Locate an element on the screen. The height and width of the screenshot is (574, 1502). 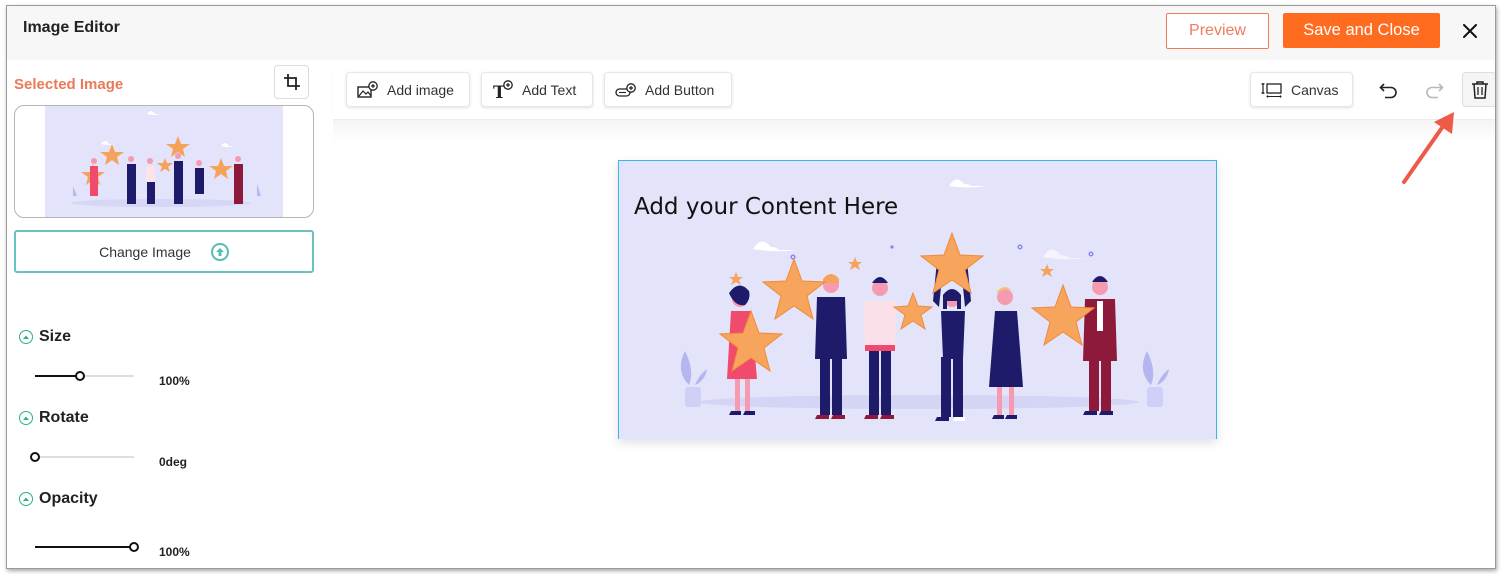
opacity-slider is located at coordinates (87, 547).